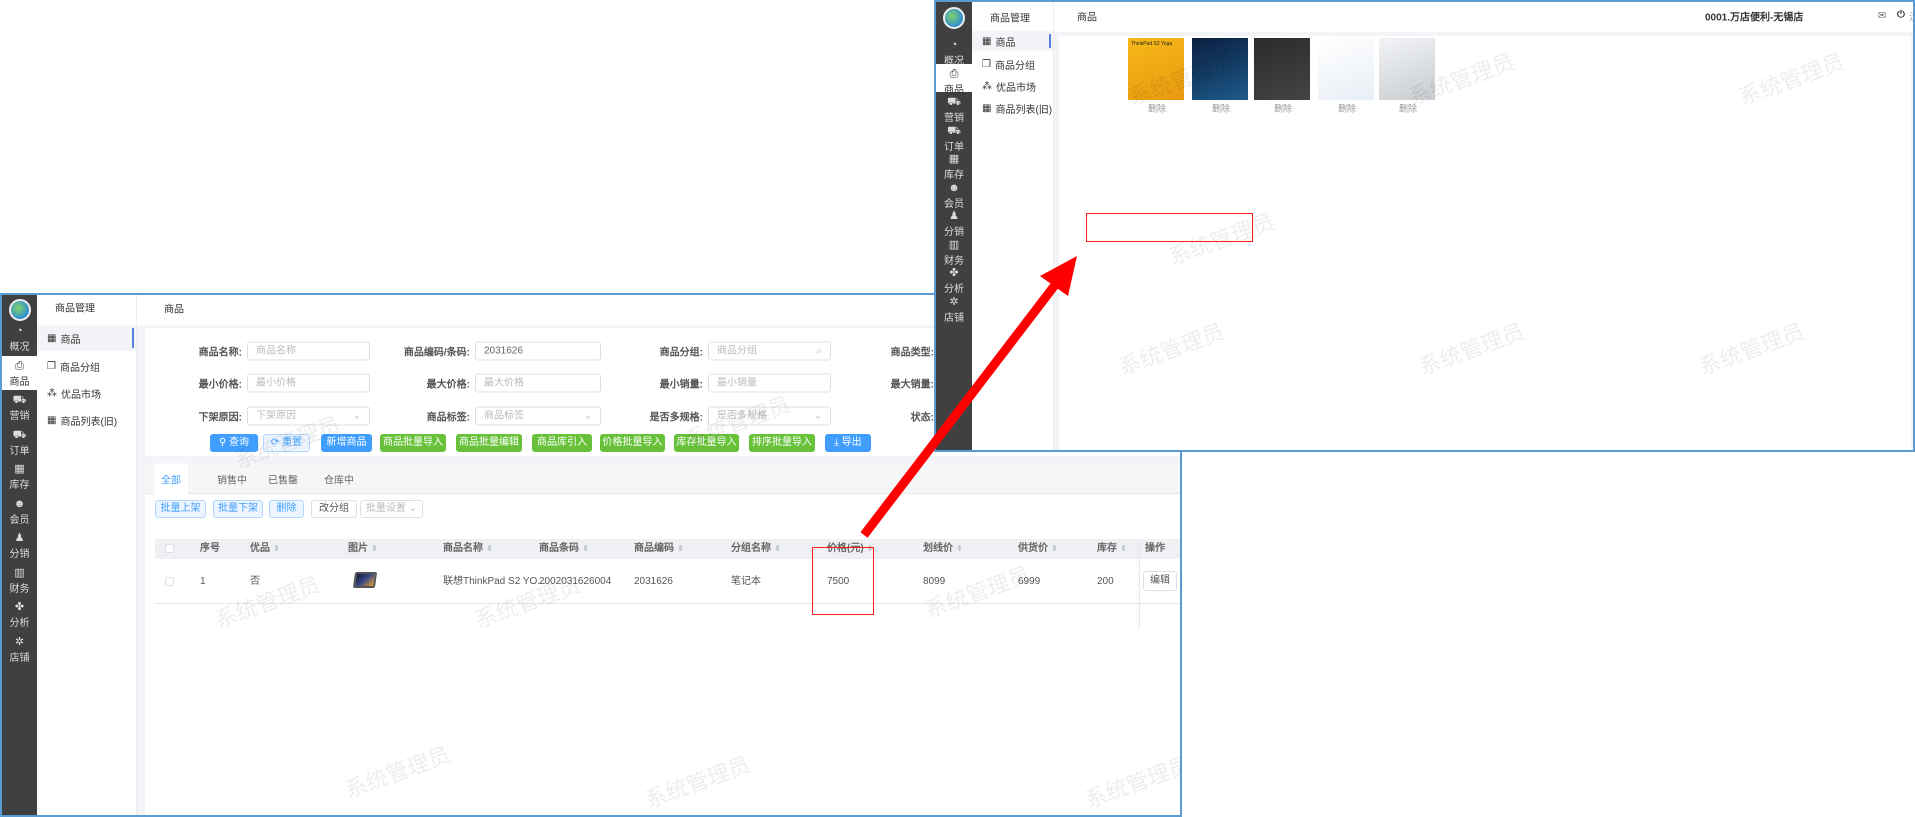 This screenshot has height=817, width=1915. Describe the element at coordinates (756, 549) in the screenshot. I see `column-header-6: 分组名称 ⬍` at that location.